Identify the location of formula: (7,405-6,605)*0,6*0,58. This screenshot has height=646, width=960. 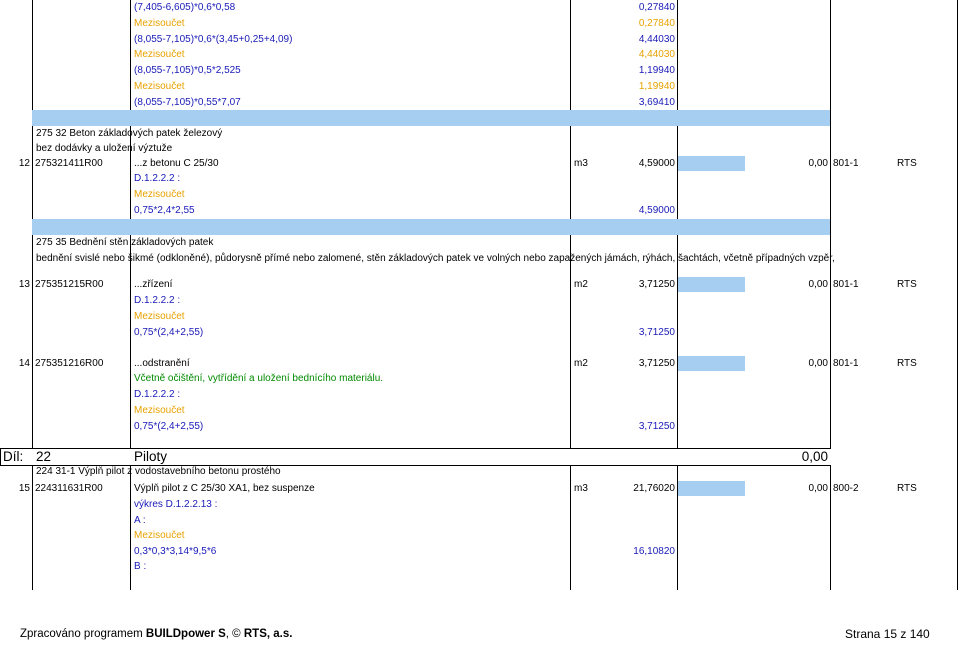
(185, 7).